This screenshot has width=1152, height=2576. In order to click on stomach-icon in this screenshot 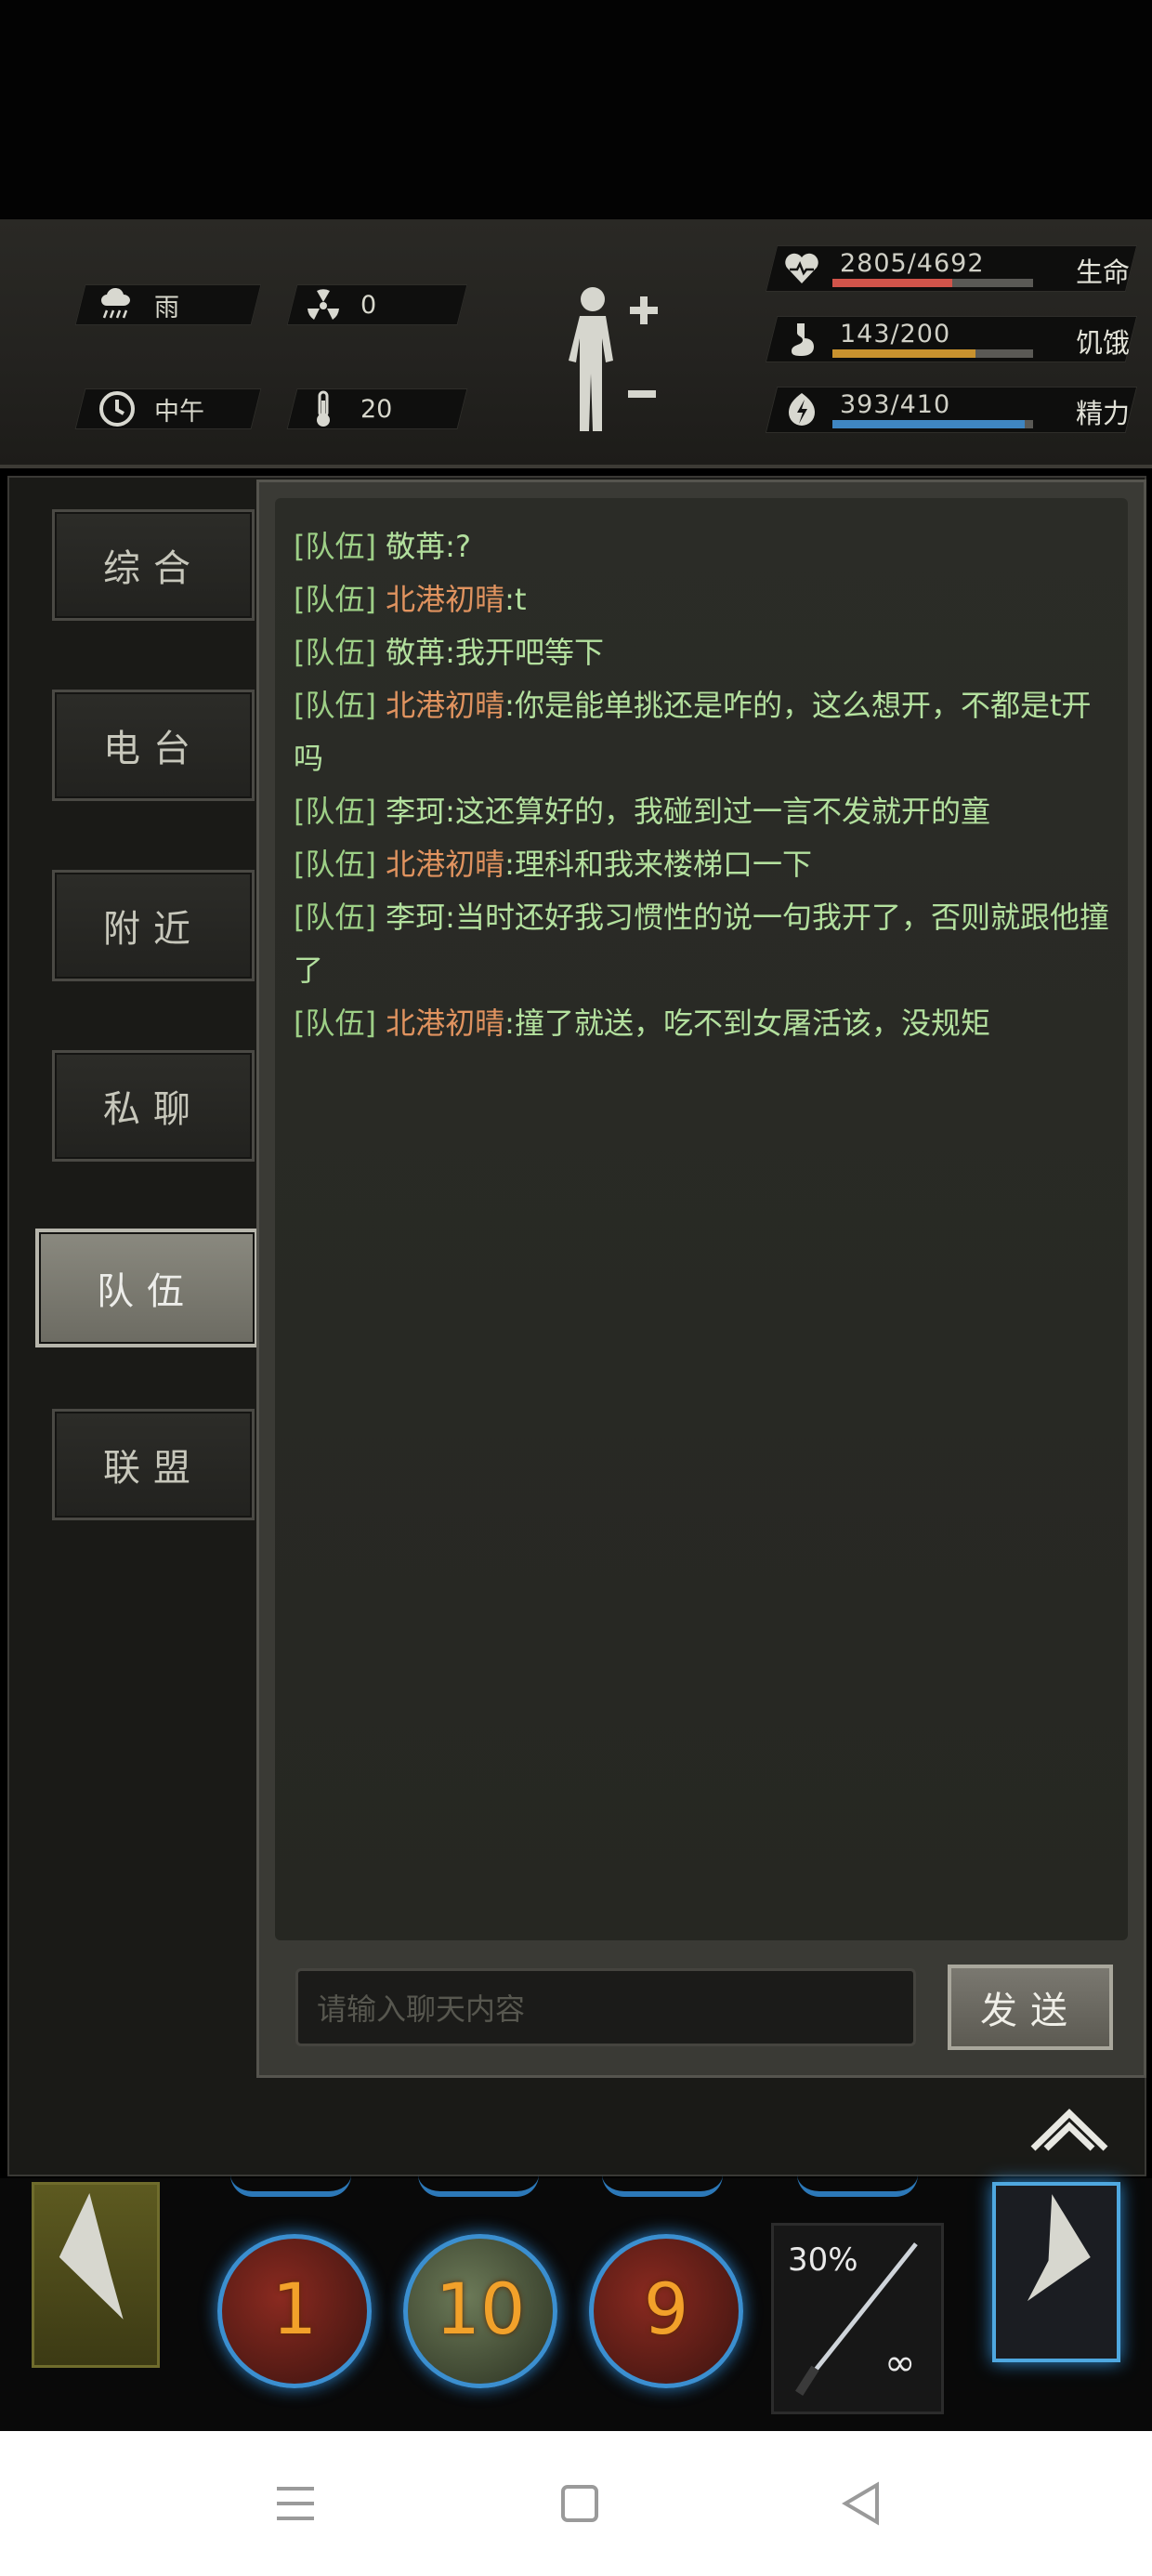, I will do `click(801, 339)`.